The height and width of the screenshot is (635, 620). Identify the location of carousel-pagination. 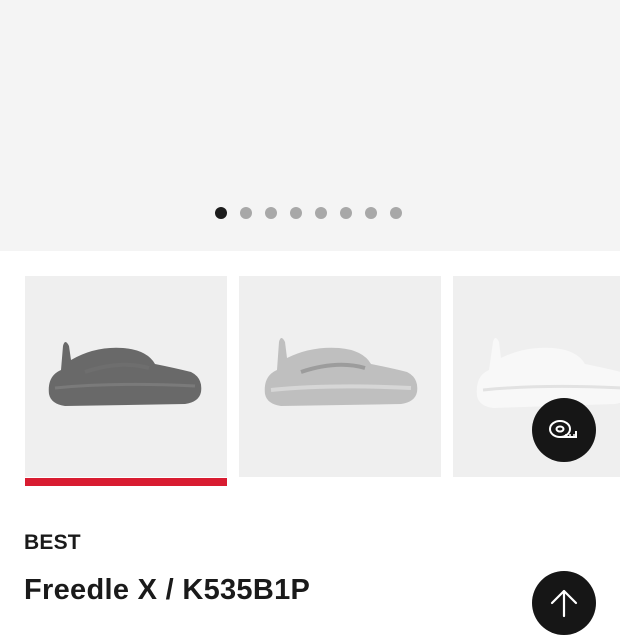
(308, 213).